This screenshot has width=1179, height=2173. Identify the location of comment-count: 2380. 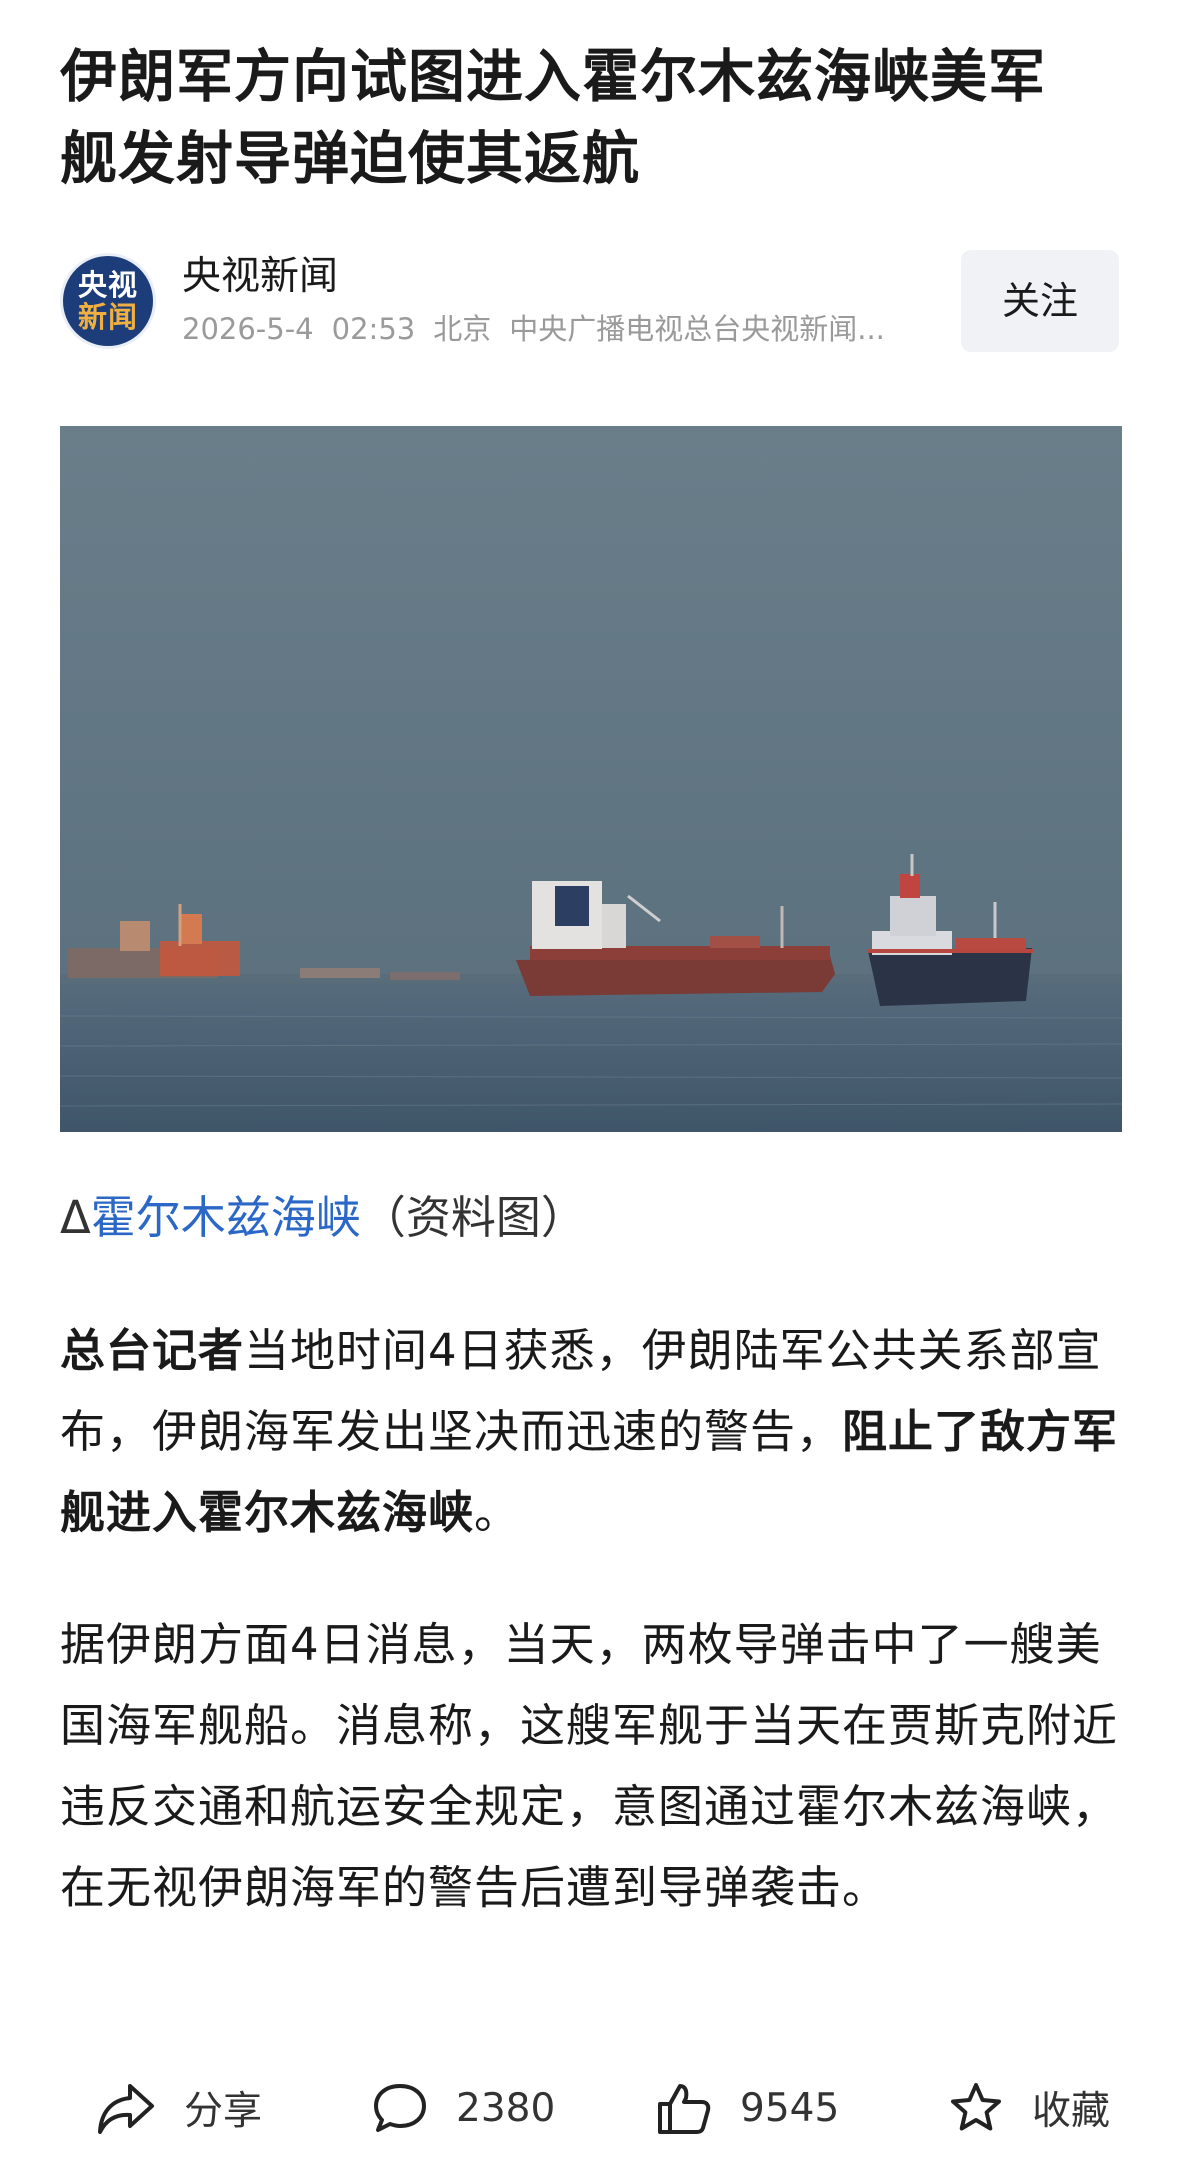
(506, 2108).